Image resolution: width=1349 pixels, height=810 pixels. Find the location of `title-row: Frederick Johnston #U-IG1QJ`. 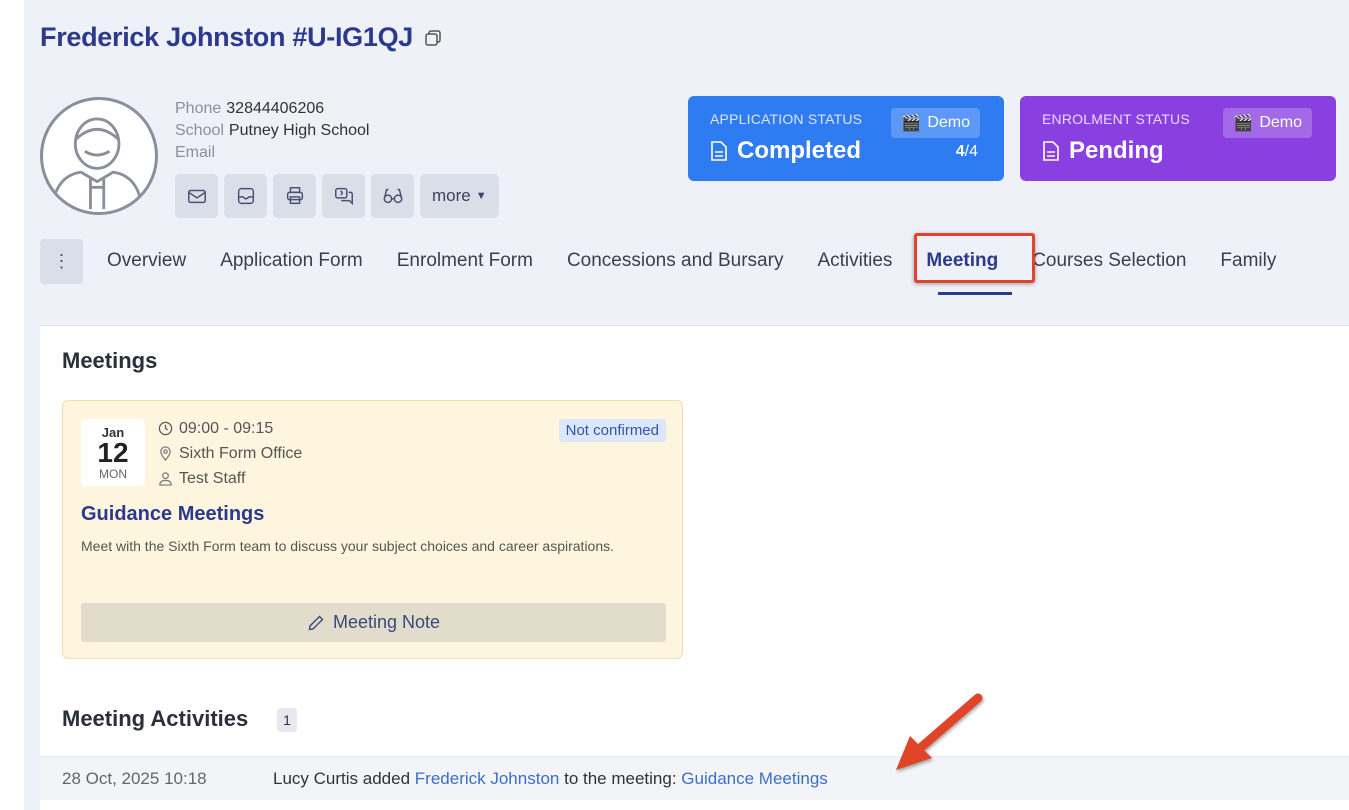

title-row: Frederick Johnston #U-IG1QJ is located at coordinates (241, 37).